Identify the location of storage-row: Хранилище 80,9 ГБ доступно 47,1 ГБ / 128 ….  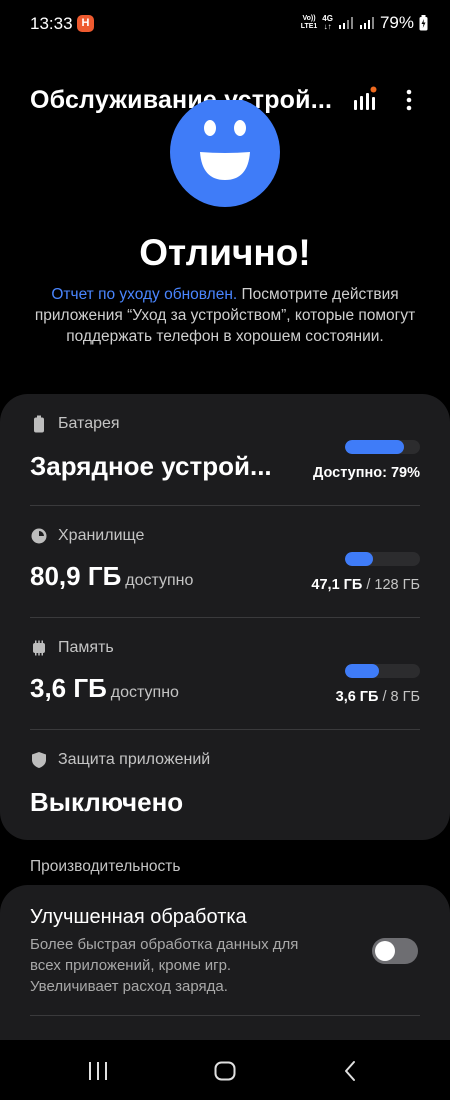
(225, 562).